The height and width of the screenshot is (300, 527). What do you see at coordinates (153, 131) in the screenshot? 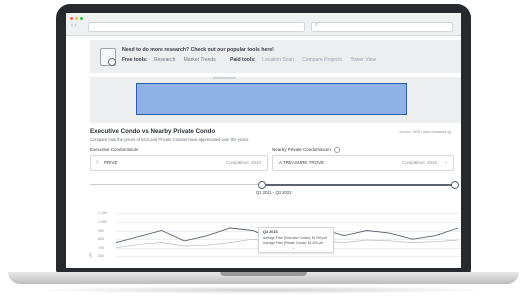
I see `section-title: Executive Condo vs Nearby Private Condo` at bounding box center [153, 131].